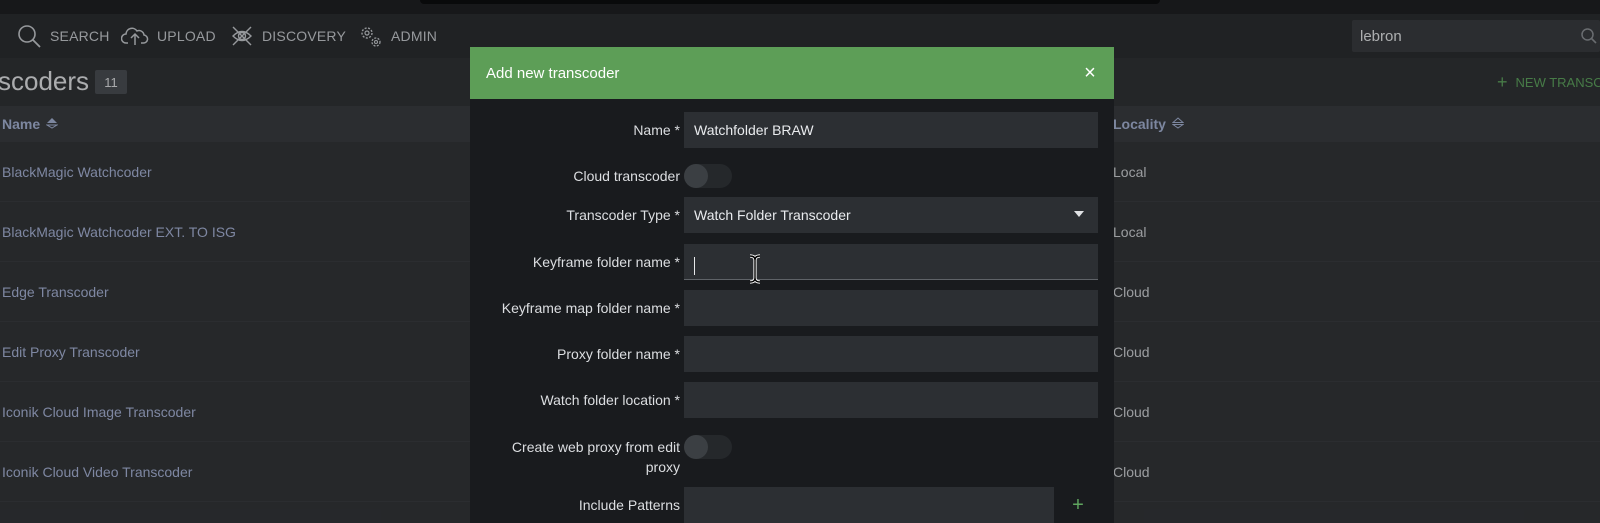  I want to click on web-proxy-toggle, so click(708, 447).